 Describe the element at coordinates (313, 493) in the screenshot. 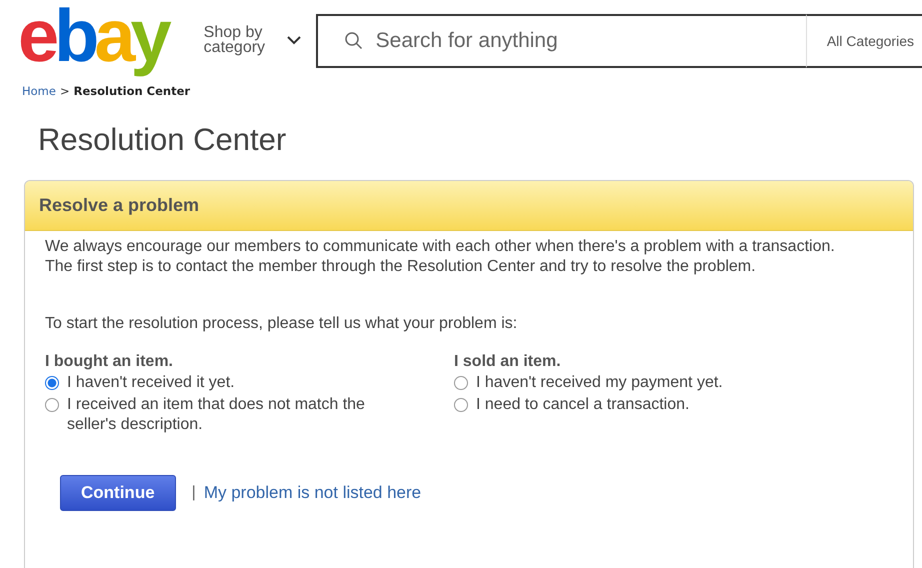

I see `not-listed-link: My problem is not listed here` at that location.